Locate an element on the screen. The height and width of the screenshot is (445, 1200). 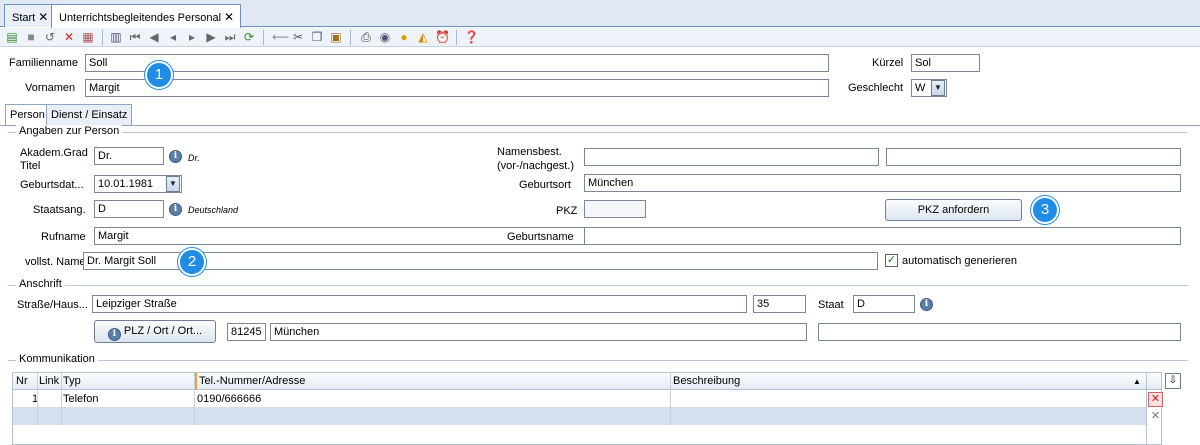
pkz-input is located at coordinates (615, 209).